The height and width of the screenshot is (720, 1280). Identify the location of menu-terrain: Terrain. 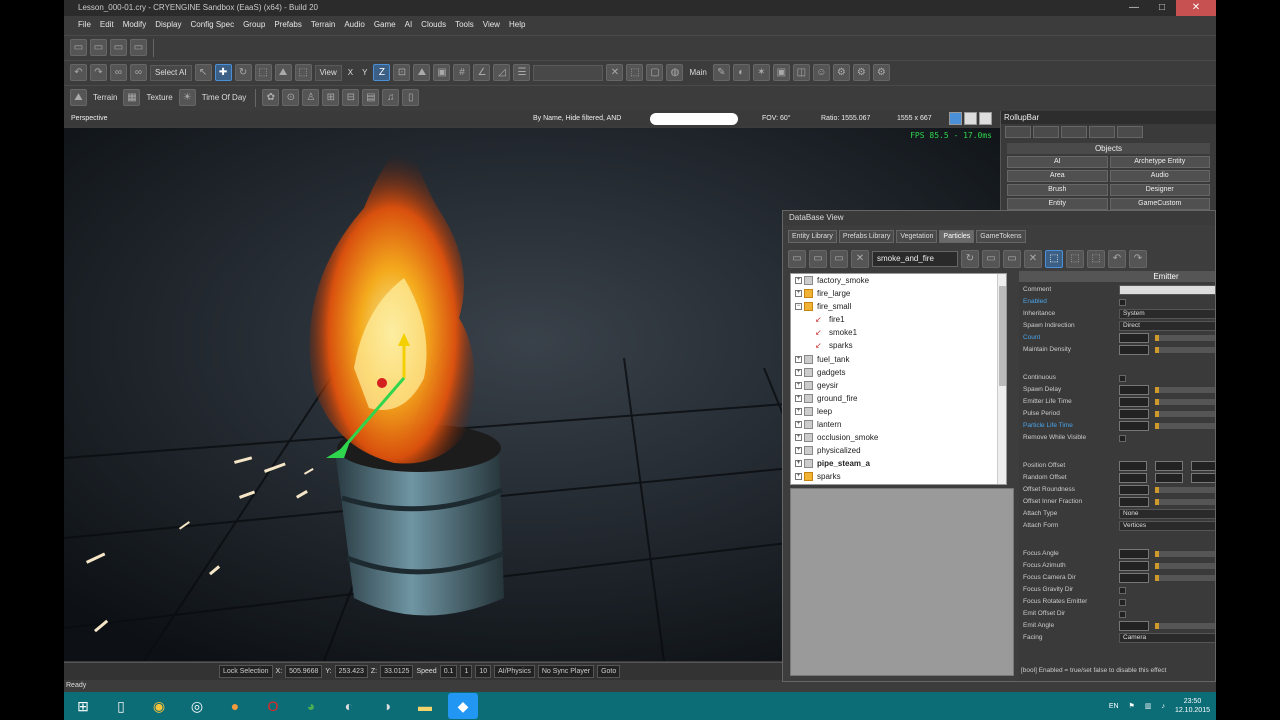
(323, 25).